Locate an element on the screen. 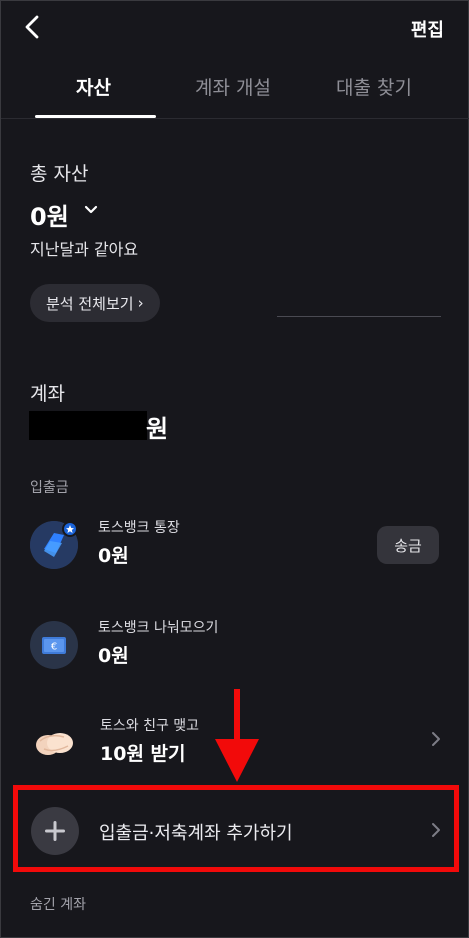 The width and height of the screenshot is (469, 938). tab-open-account: 계좌 개설 is located at coordinates (233, 86).